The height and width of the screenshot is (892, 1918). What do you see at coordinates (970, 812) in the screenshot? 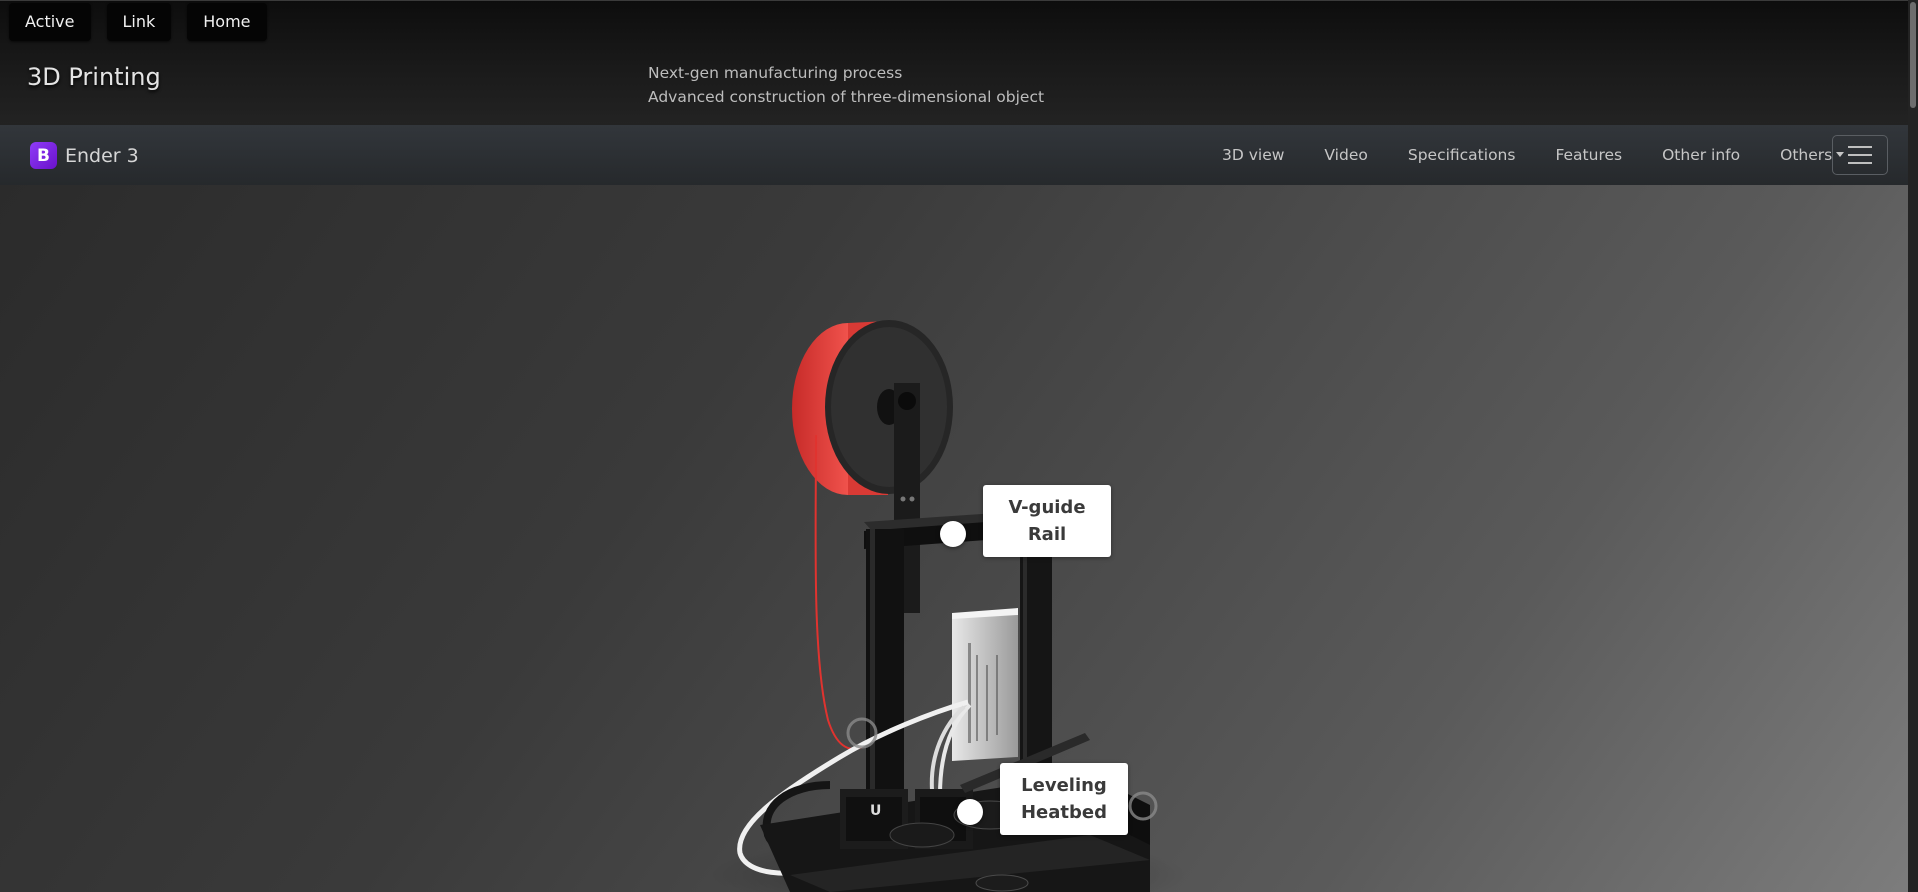
I see `hotspot-leveling-heatbed-dot` at bounding box center [970, 812].